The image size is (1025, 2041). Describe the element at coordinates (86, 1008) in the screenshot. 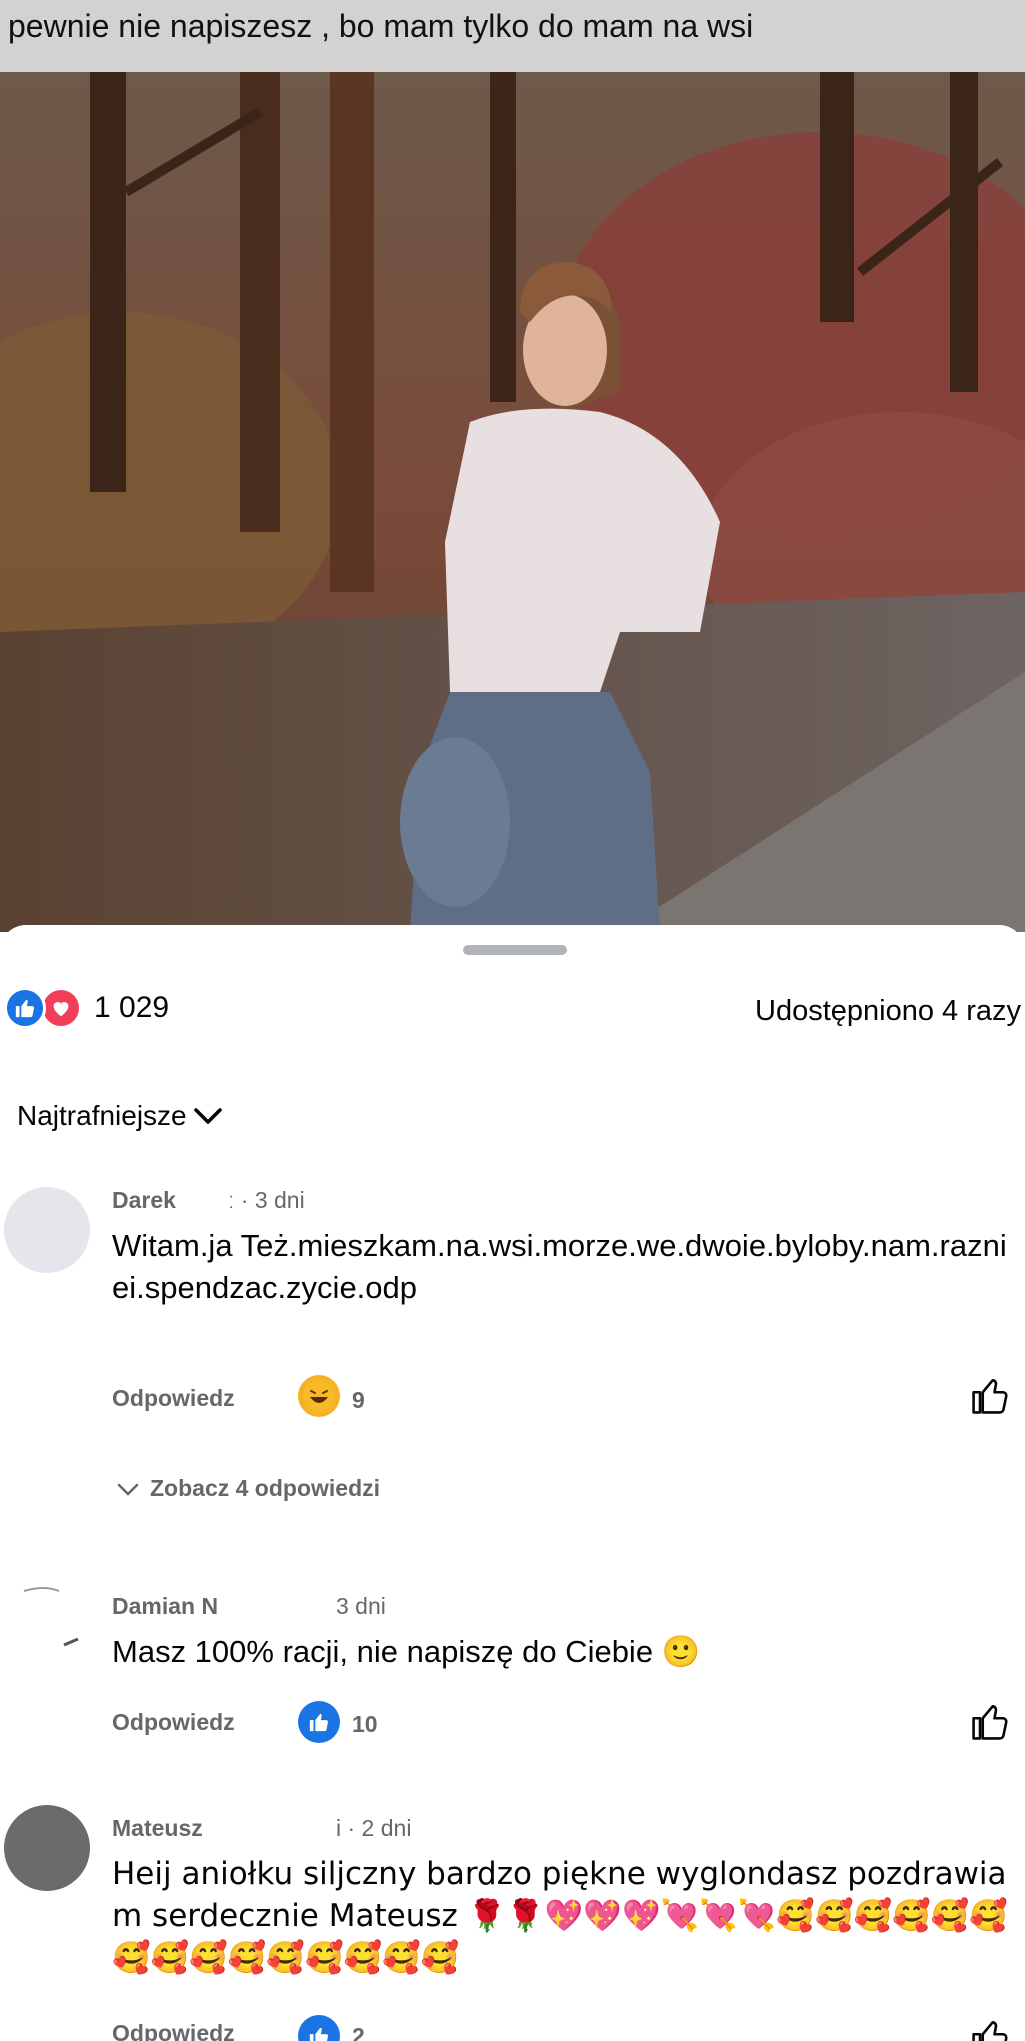

I see `reaction-summary: 1 029` at that location.